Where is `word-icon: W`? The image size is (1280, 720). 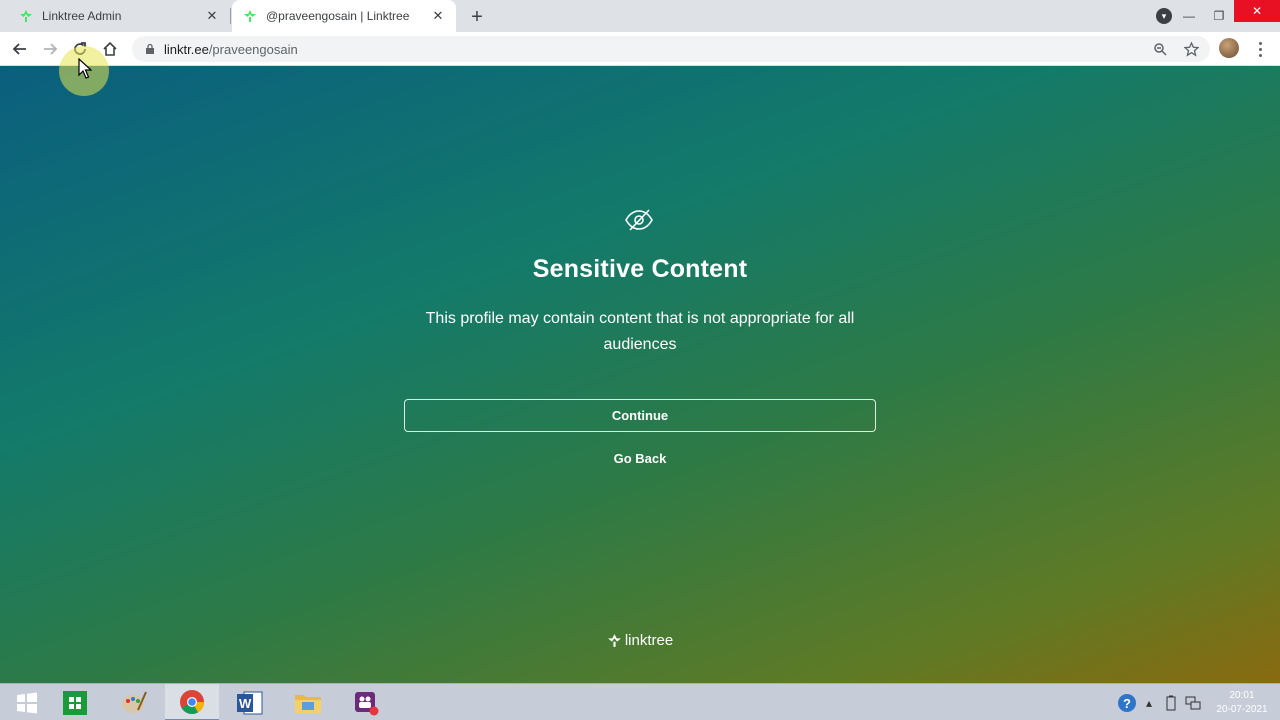 word-icon: W is located at coordinates (250, 702).